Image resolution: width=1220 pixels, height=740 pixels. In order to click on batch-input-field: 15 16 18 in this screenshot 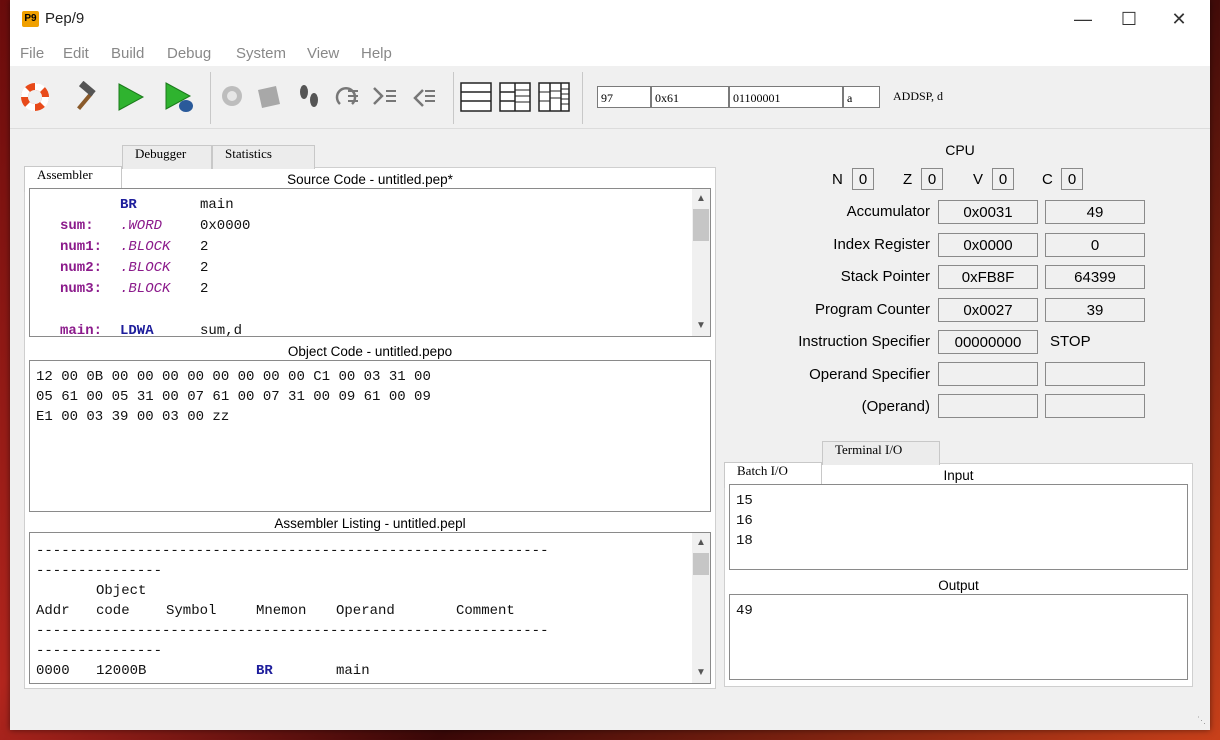, I will do `click(958, 527)`.